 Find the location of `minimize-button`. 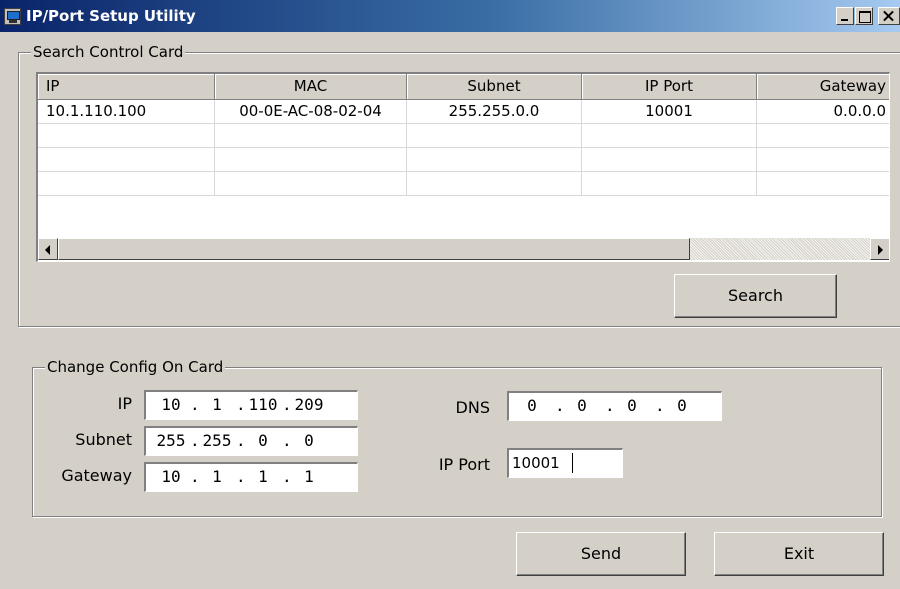

minimize-button is located at coordinates (845, 16).